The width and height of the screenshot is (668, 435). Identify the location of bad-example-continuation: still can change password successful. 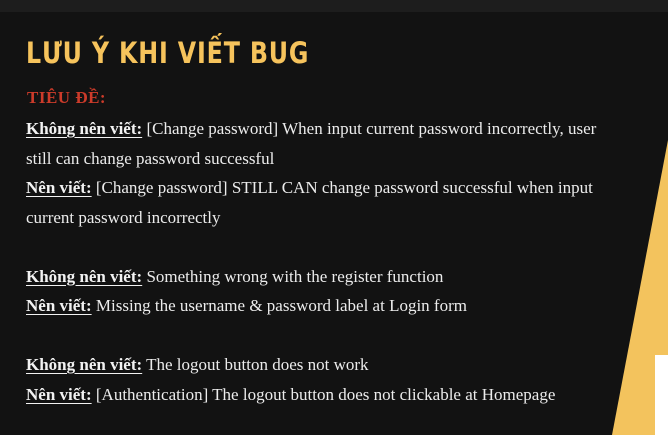
(150, 158).